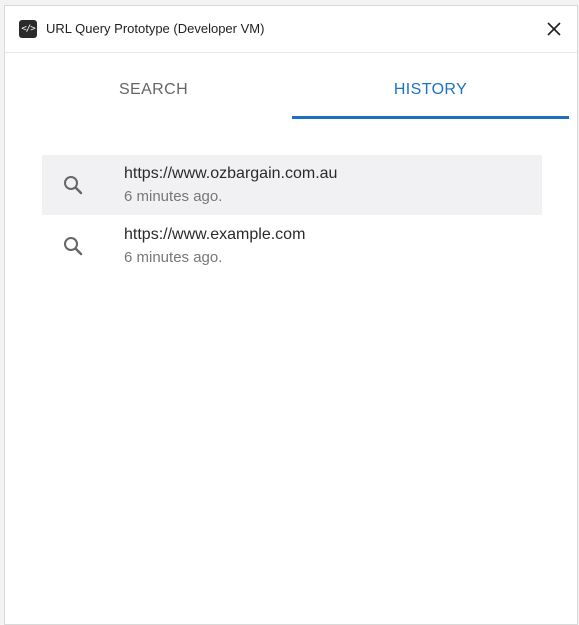 The image size is (579, 625). I want to click on active-tab-indicator, so click(430, 117).